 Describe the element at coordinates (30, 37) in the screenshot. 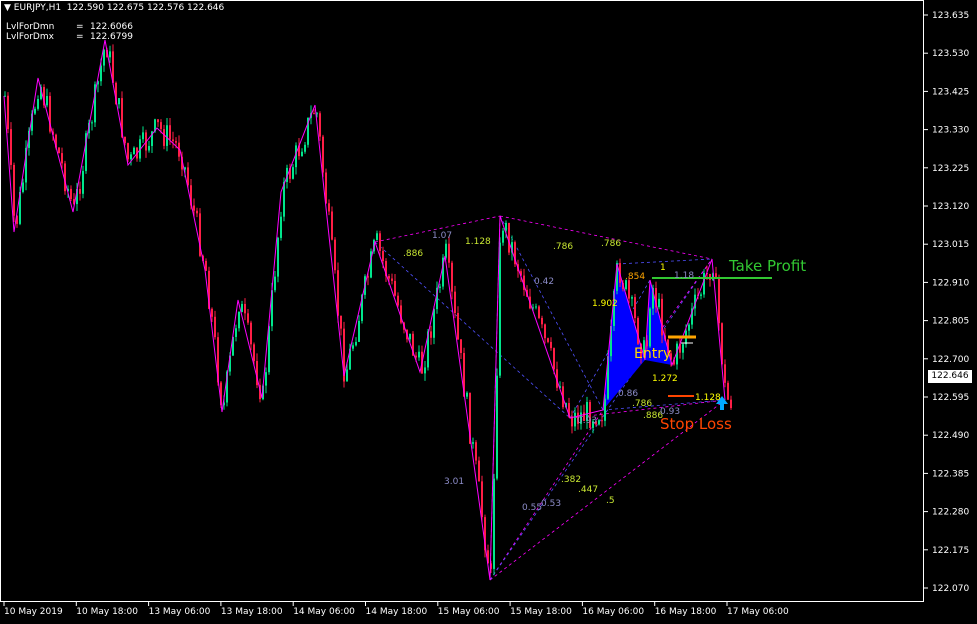

I see `indicator-name: LvlForDmx` at that location.